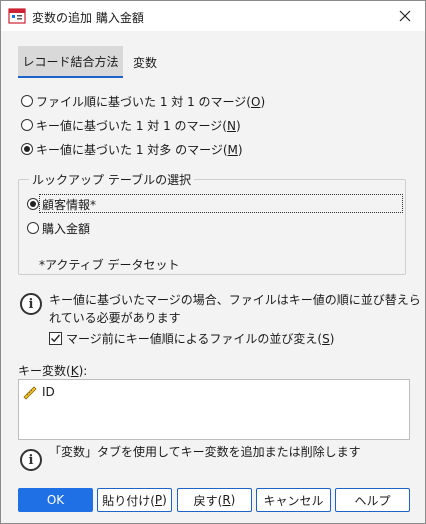  What do you see at coordinates (17, 16) in the screenshot?
I see `app-icon` at bounding box center [17, 16].